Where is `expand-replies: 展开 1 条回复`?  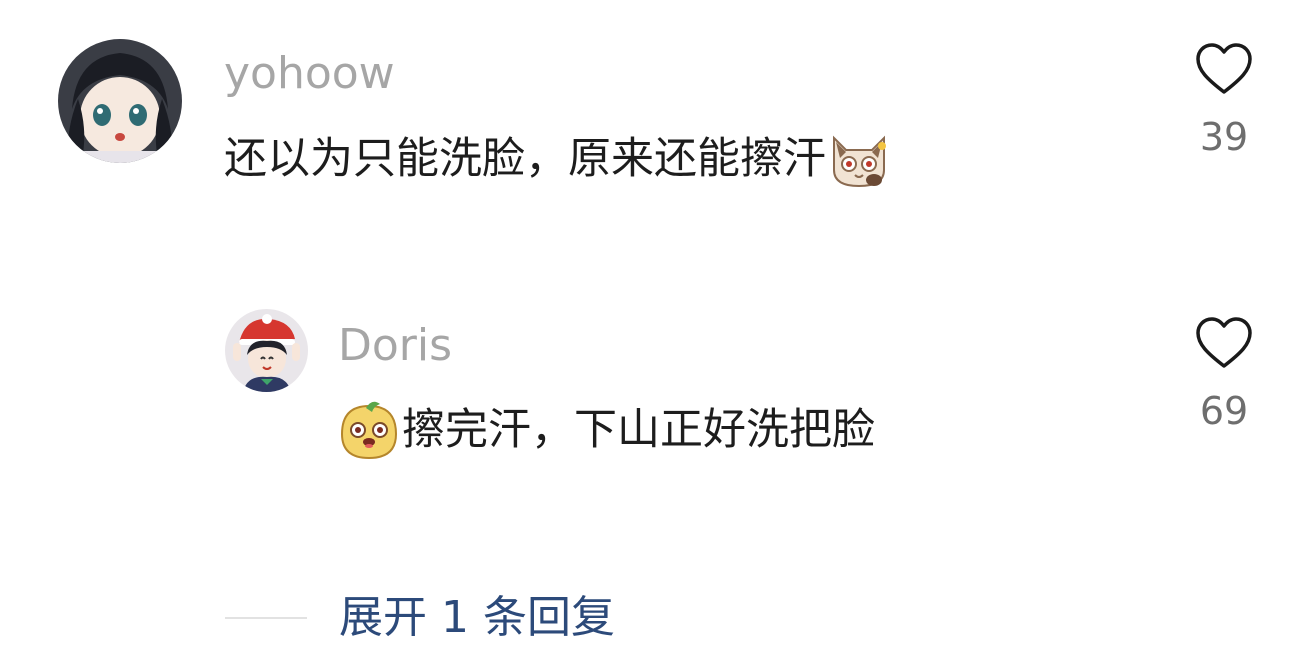 expand-replies: 展开 1 条回复 is located at coordinates (420, 618).